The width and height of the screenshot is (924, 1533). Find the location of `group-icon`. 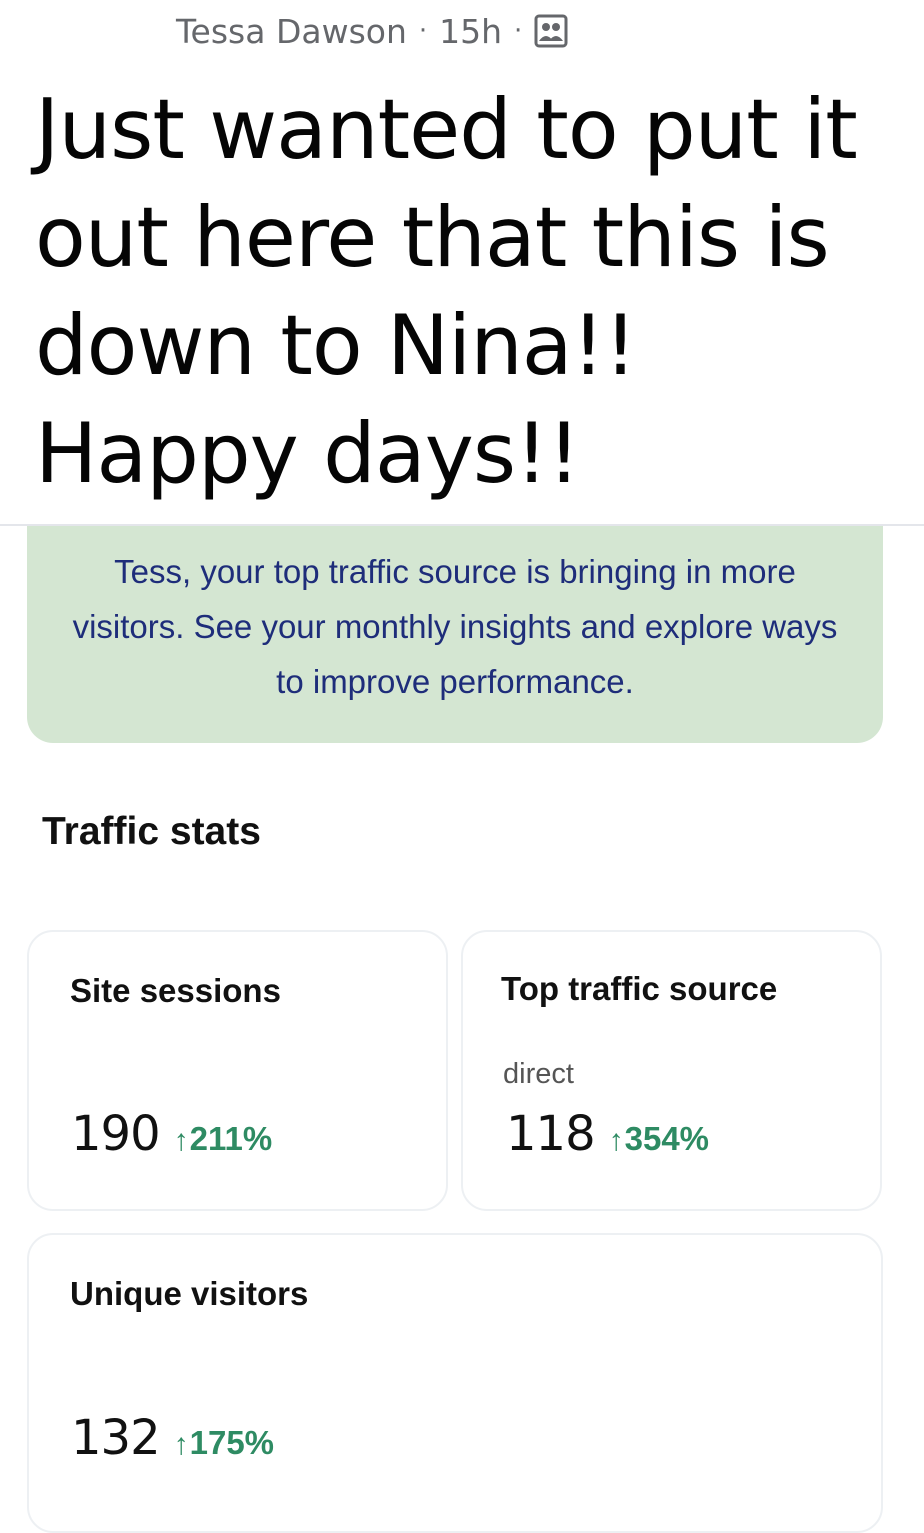

group-icon is located at coordinates (551, 31).